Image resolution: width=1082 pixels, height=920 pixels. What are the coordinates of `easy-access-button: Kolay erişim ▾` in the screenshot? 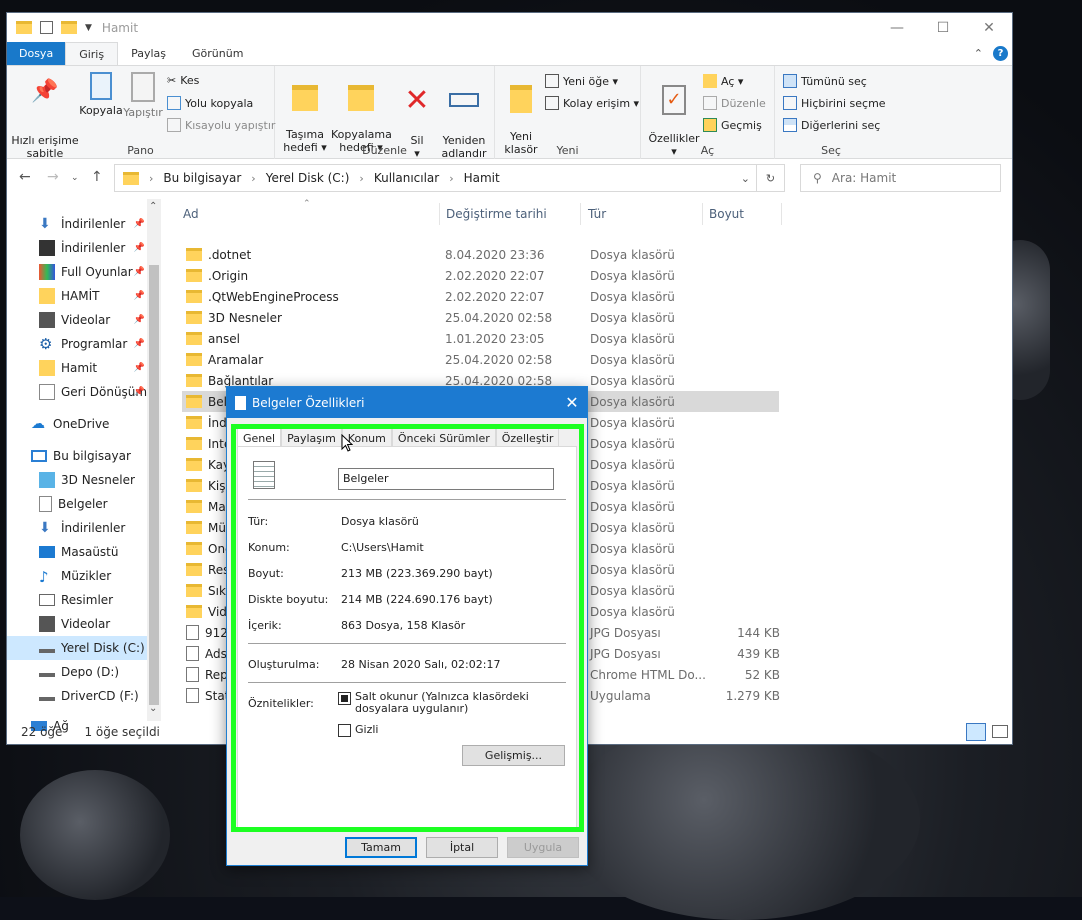 It's located at (592, 103).